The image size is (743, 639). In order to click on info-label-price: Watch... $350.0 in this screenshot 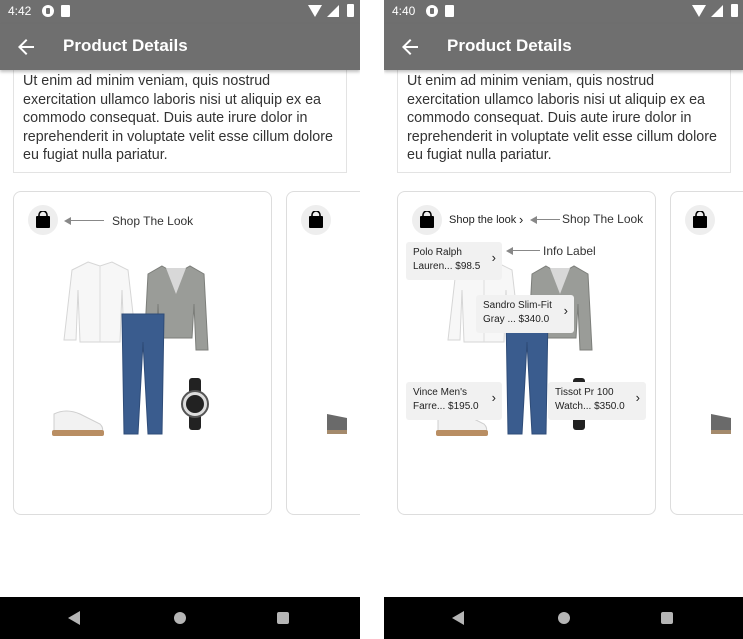, I will do `click(590, 406)`.